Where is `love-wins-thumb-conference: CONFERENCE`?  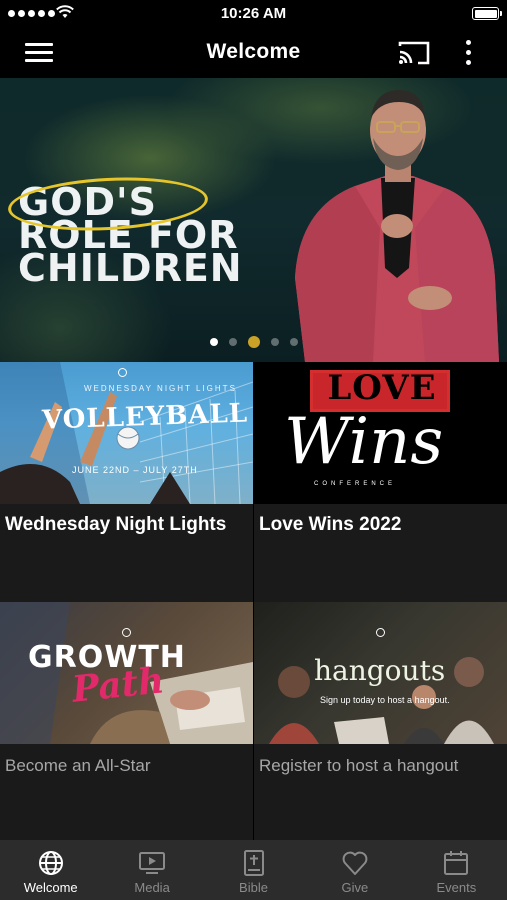
love-wins-thumb-conference: CONFERENCE is located at coordinates (355, 484).